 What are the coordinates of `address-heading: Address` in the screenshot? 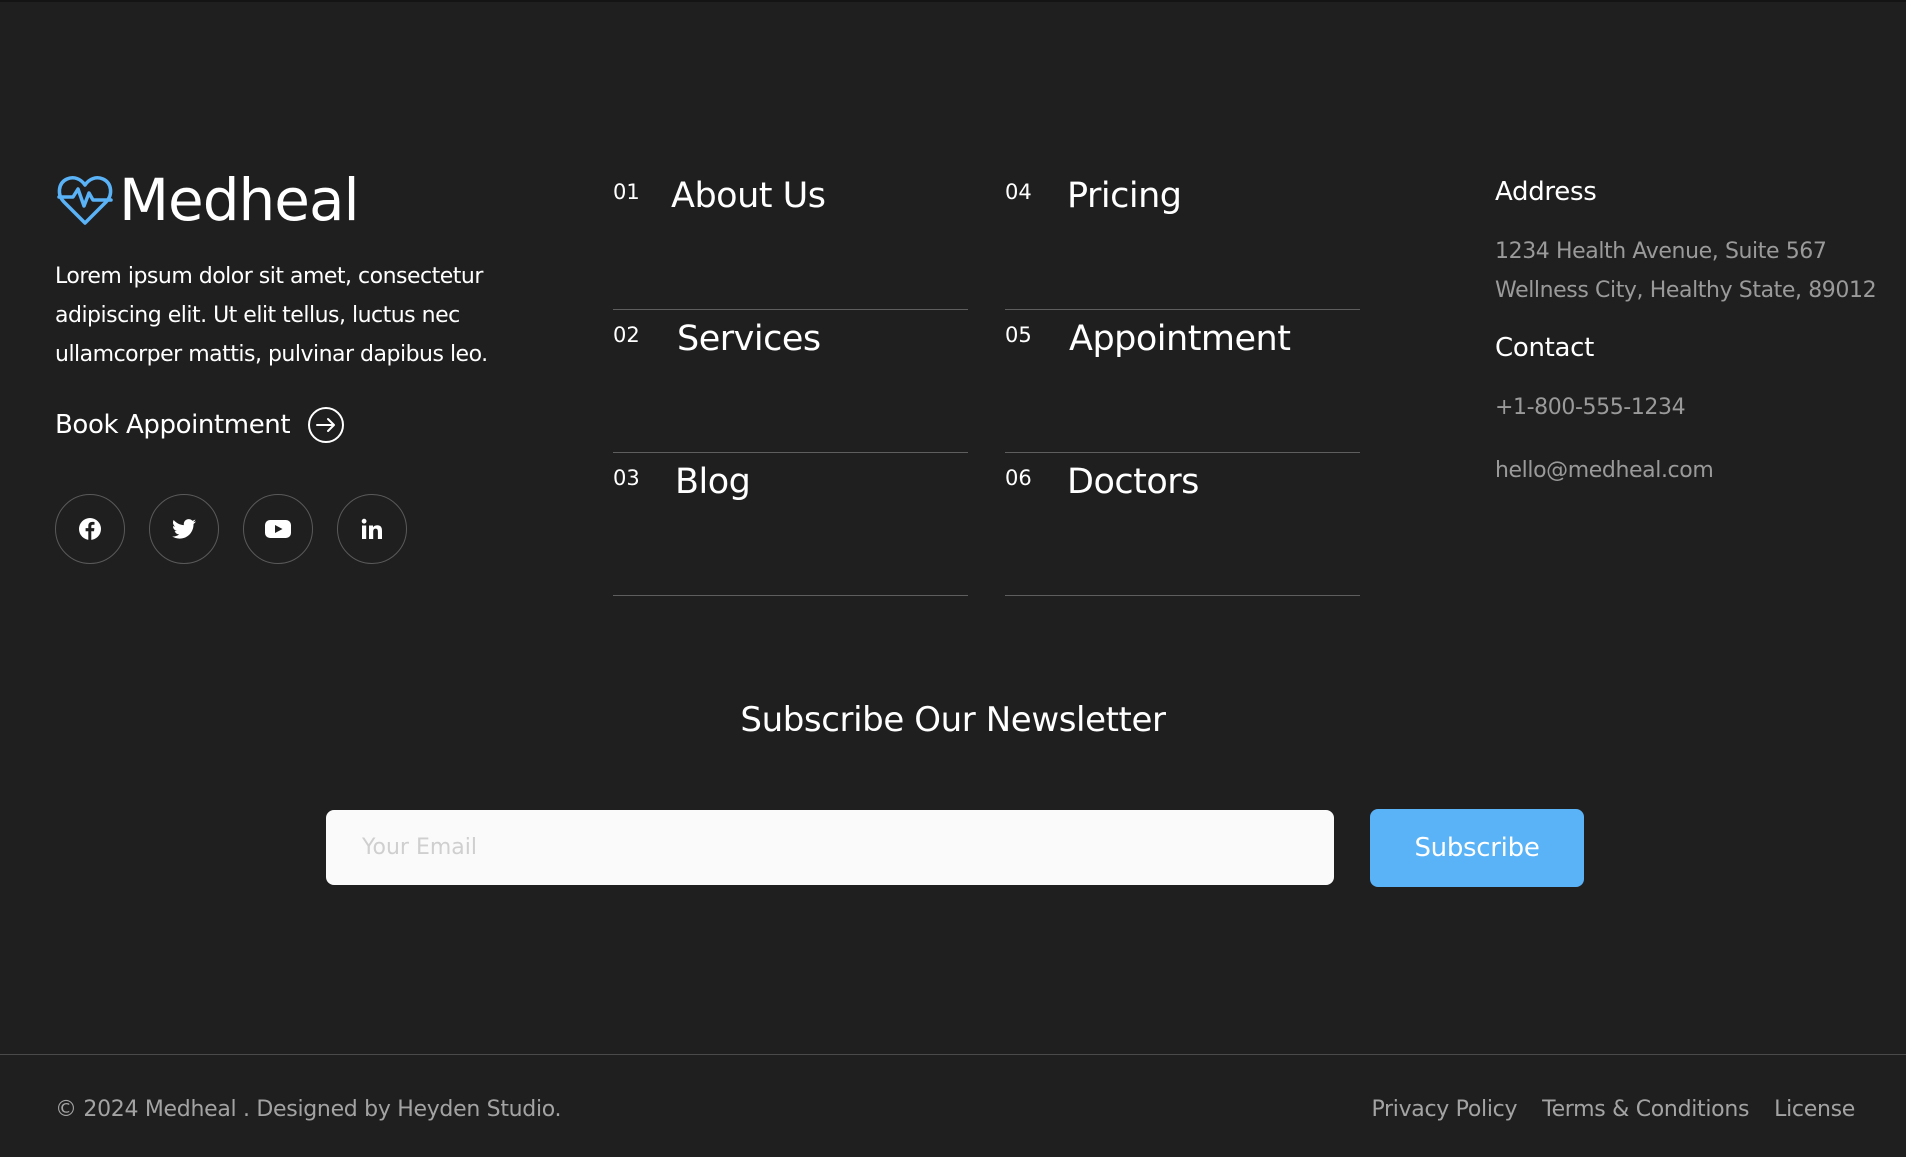 It's located at (1546, 192).